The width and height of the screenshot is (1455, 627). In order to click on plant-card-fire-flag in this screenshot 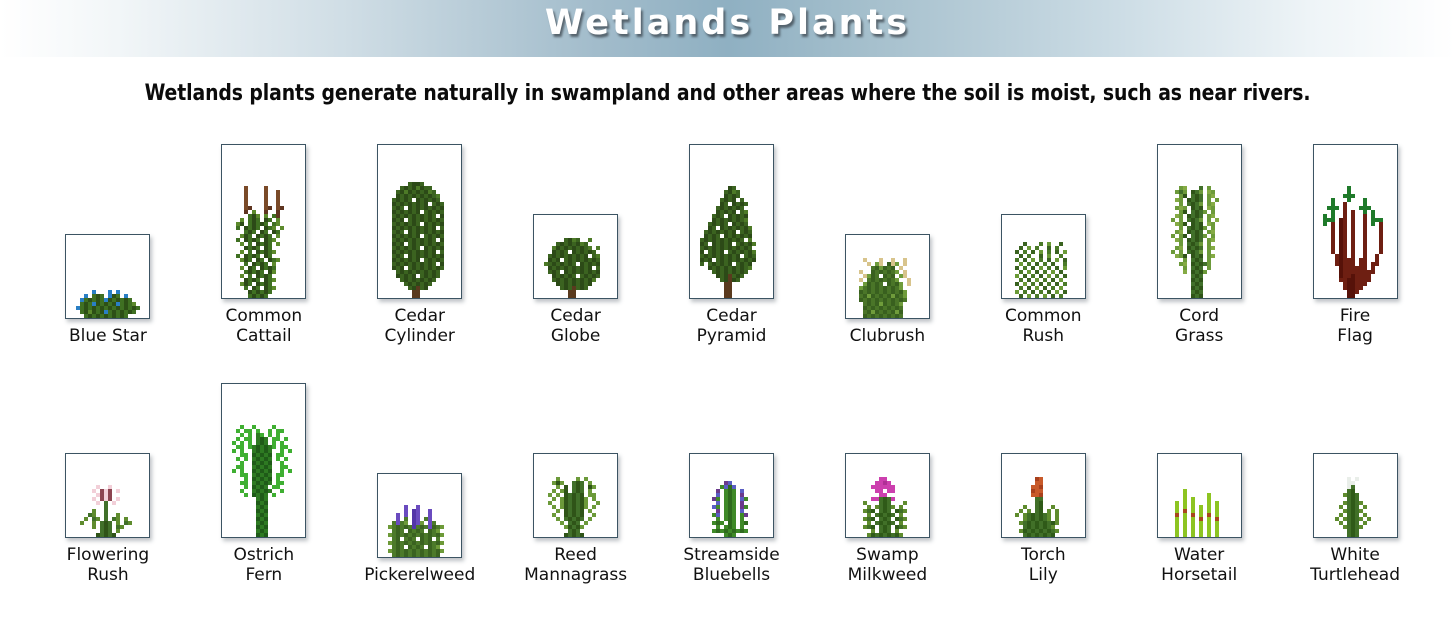, I will do `click(1355, 222)`.